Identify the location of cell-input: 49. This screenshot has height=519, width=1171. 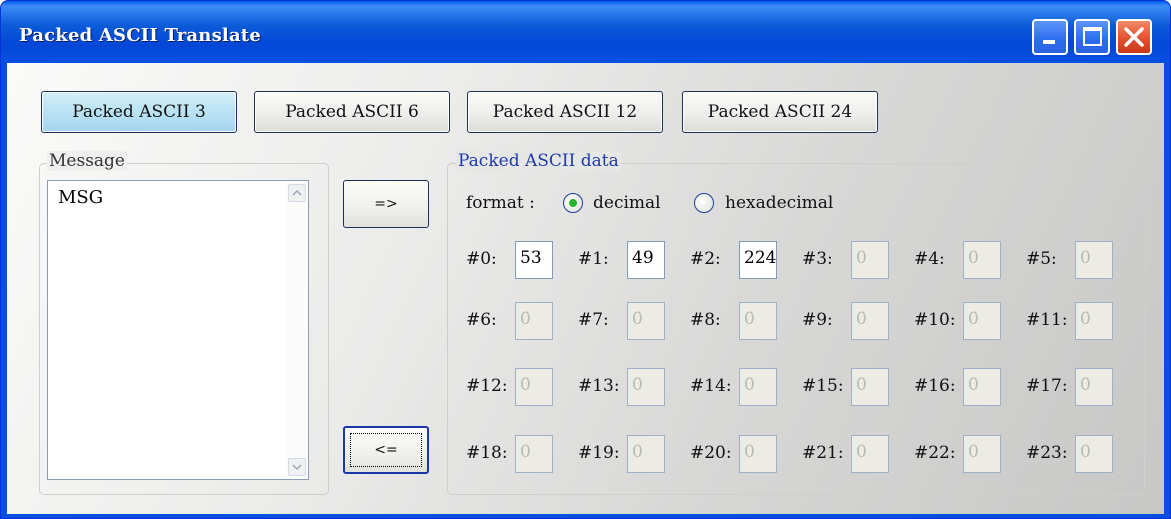
(646, 260).